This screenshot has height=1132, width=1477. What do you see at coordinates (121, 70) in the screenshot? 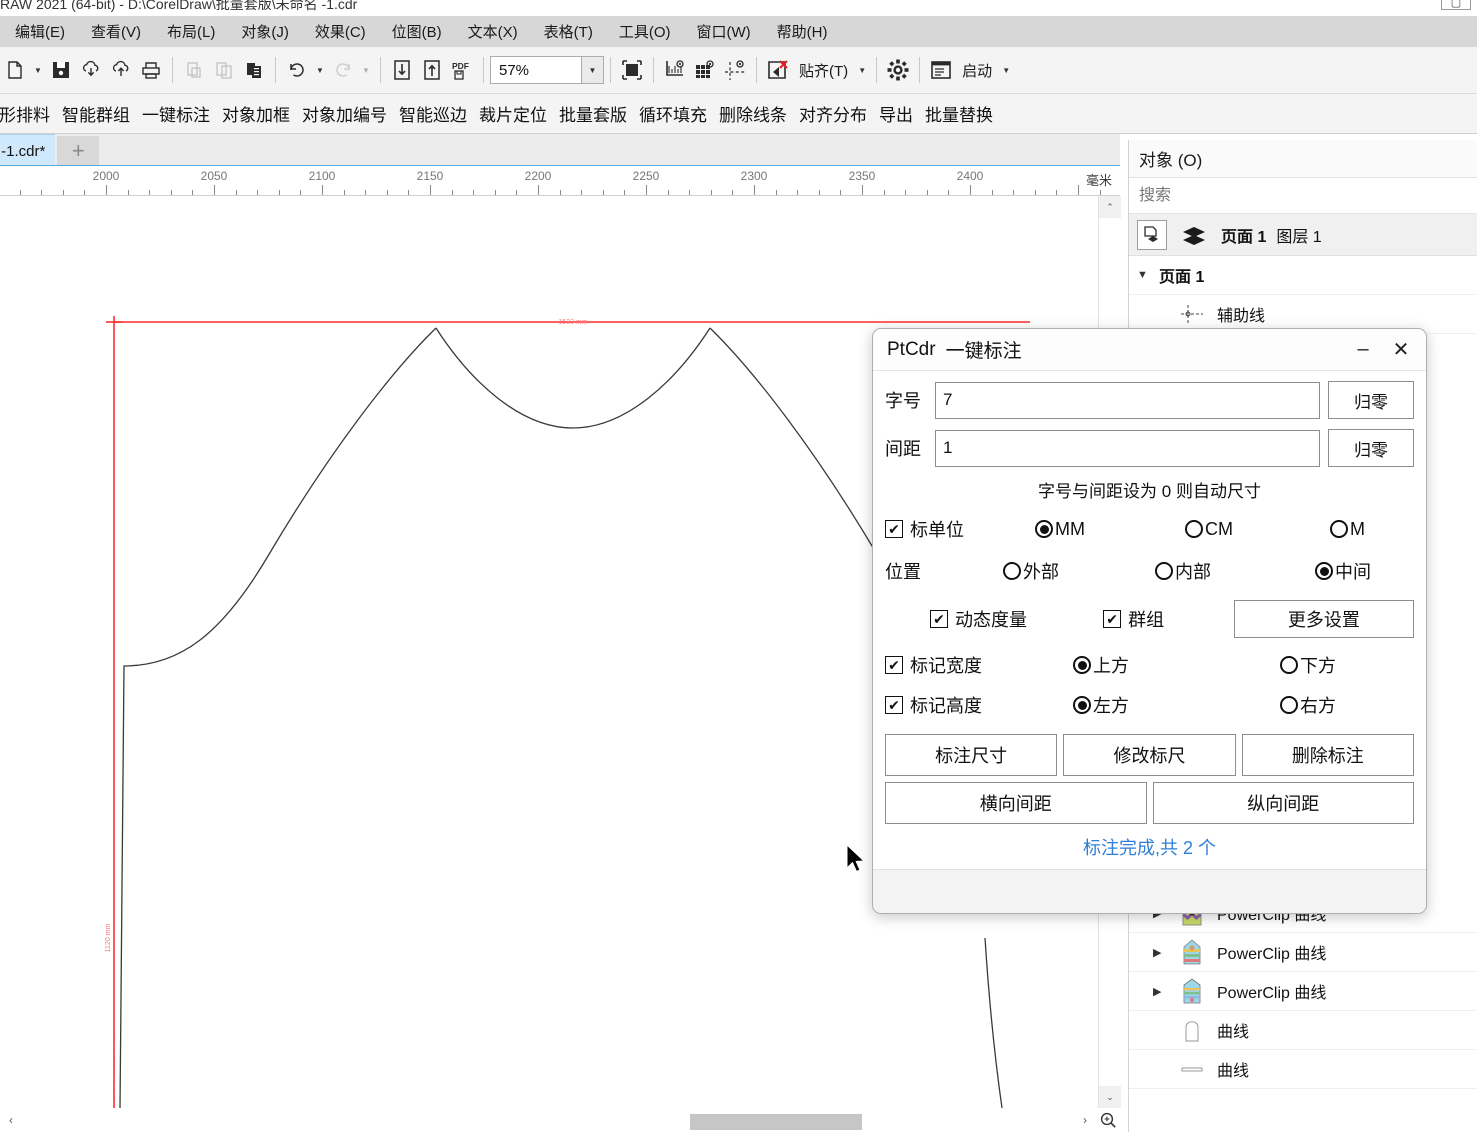
I see `export-cloud-icon` at bounding box center [121, 70].